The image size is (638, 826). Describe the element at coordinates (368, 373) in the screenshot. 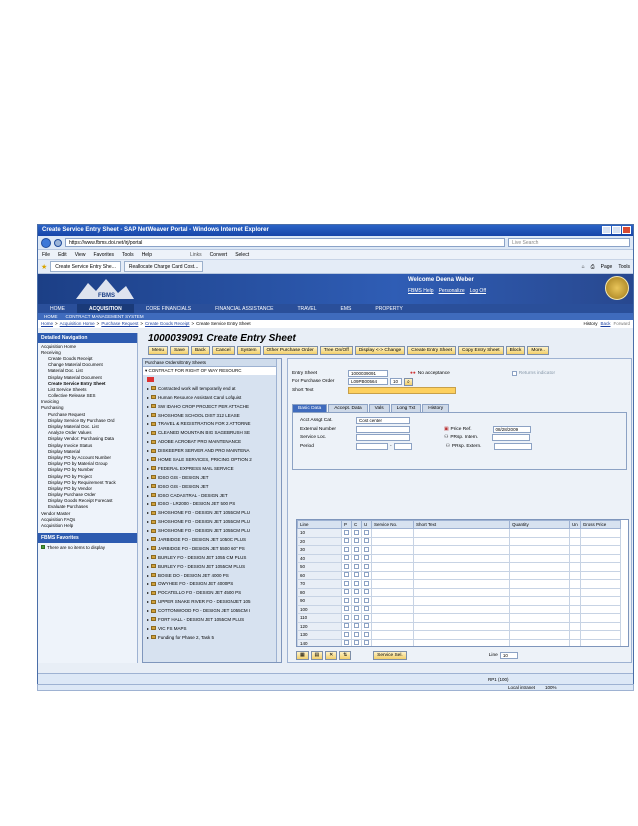

I see `entry-sheet-field: 1000039091` at that location.